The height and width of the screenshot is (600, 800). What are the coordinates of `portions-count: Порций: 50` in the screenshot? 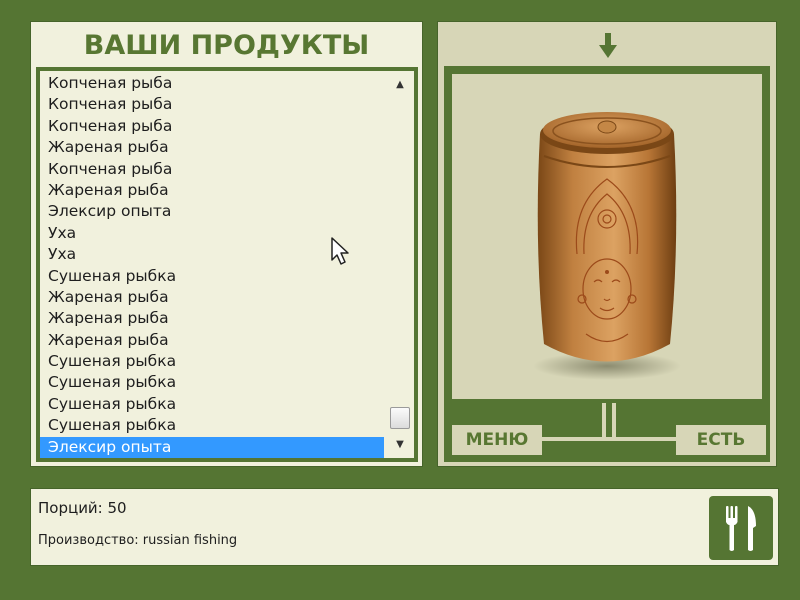 It's located at (82, 508).